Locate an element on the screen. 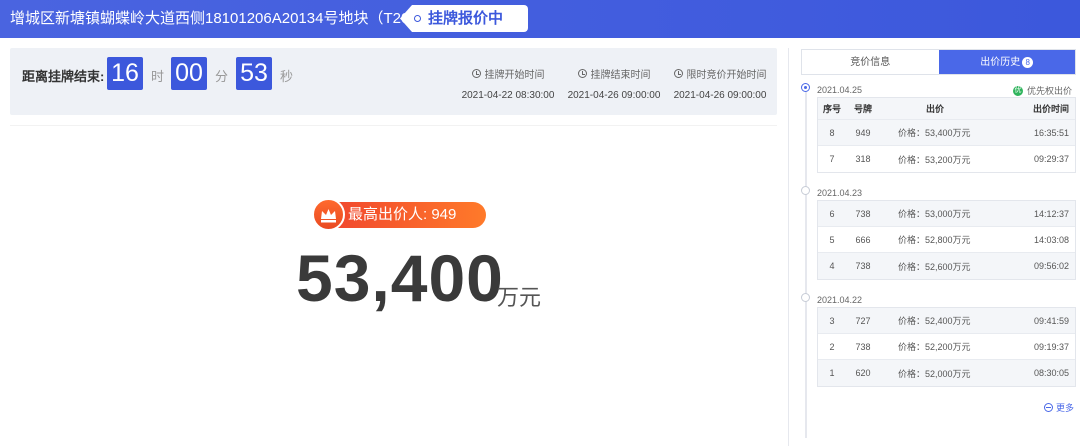 The image size is (1080, 446). table-row: 6 738 价格：53,000万元 14:12:37 is located at coordinates (946, 214).